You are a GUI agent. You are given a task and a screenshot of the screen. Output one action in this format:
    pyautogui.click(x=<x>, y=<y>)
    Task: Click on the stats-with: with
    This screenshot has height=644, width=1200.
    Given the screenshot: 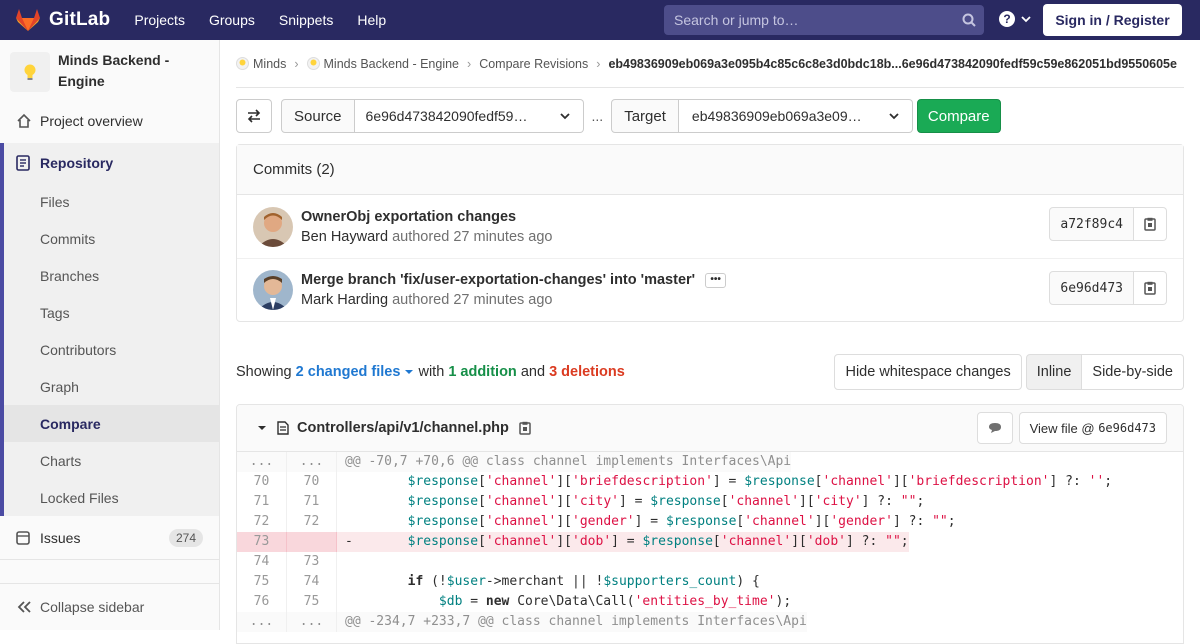 What is the action you would take?
    pyautogui.click(x=431, y=372)
    